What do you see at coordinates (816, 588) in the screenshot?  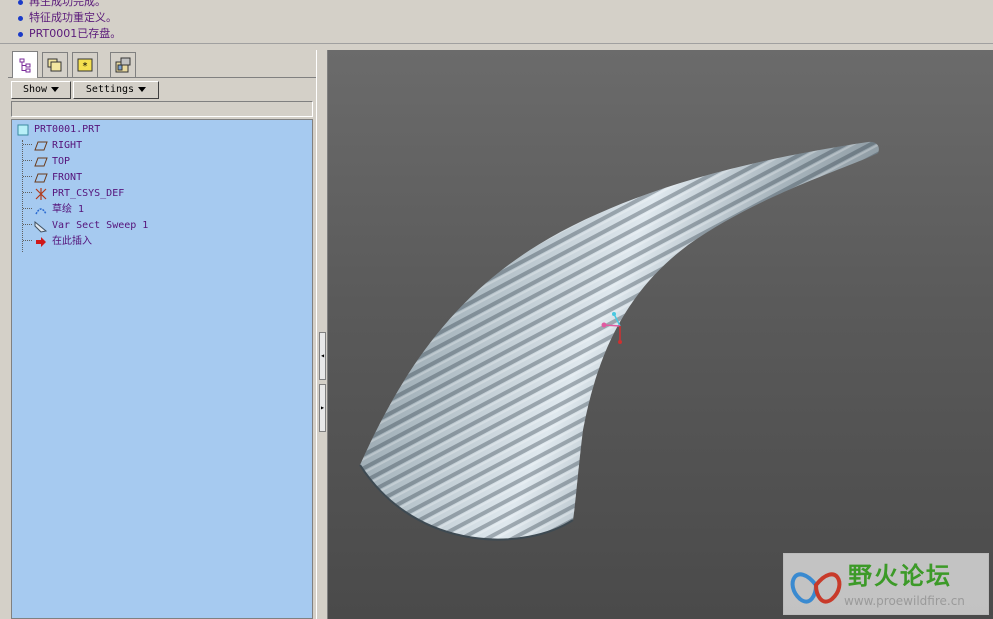 I see `watermark-logo` at bounding box center [816, 588].